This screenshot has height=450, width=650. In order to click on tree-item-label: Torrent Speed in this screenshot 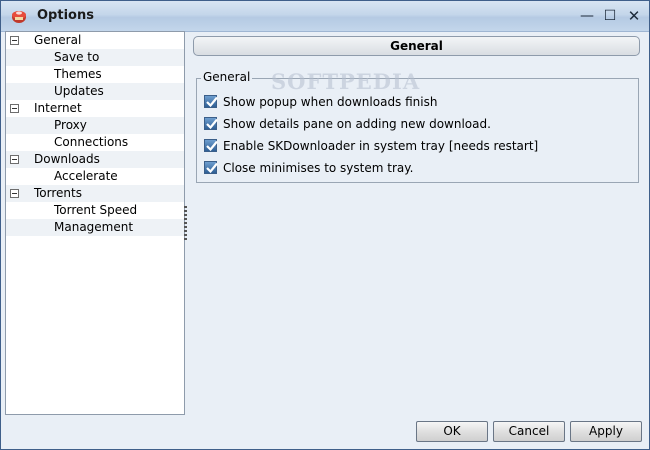, I will do `click(96, 210)`.